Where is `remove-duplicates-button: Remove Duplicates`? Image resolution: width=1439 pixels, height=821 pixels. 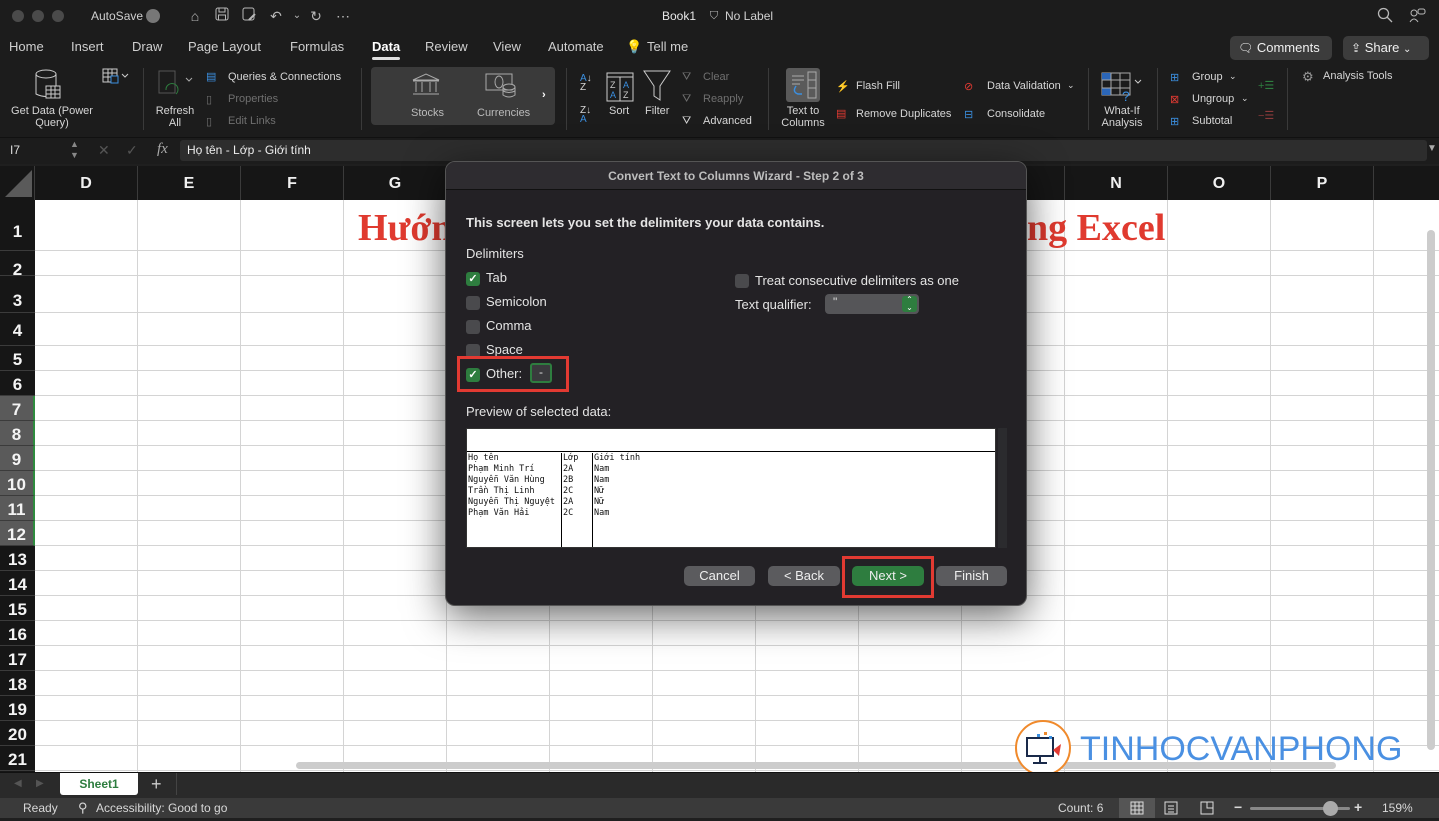 remove-duplicates-button: Remove Duplicates is located at coordinates (903, 114).